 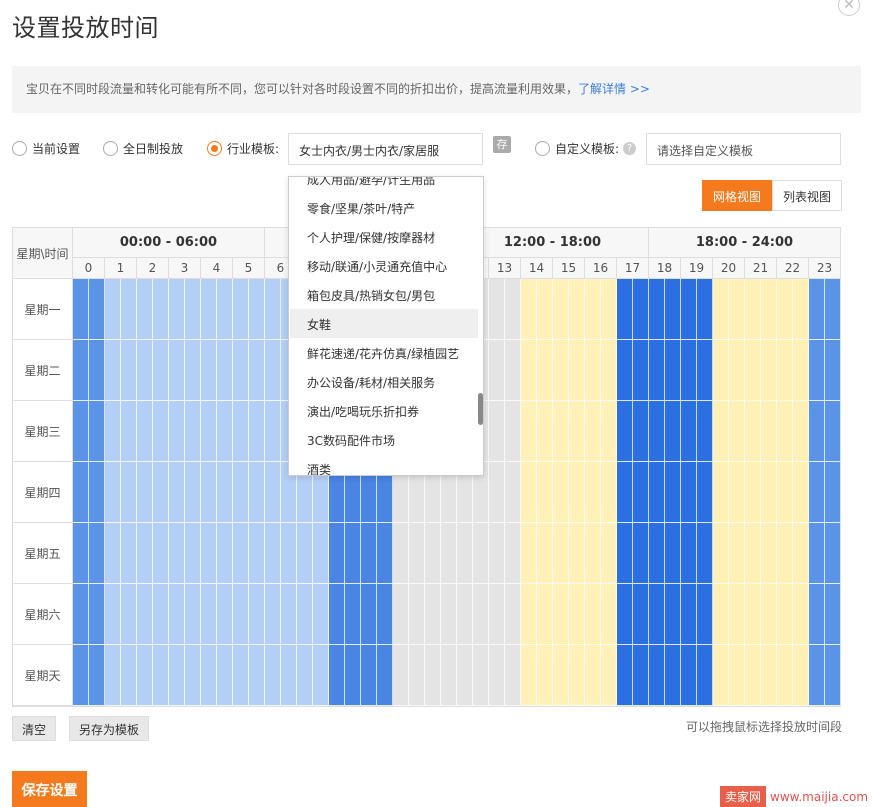 I want to click on dropdown-option: 办公设备/耗材/相关服务, so click(x=384, y=381).